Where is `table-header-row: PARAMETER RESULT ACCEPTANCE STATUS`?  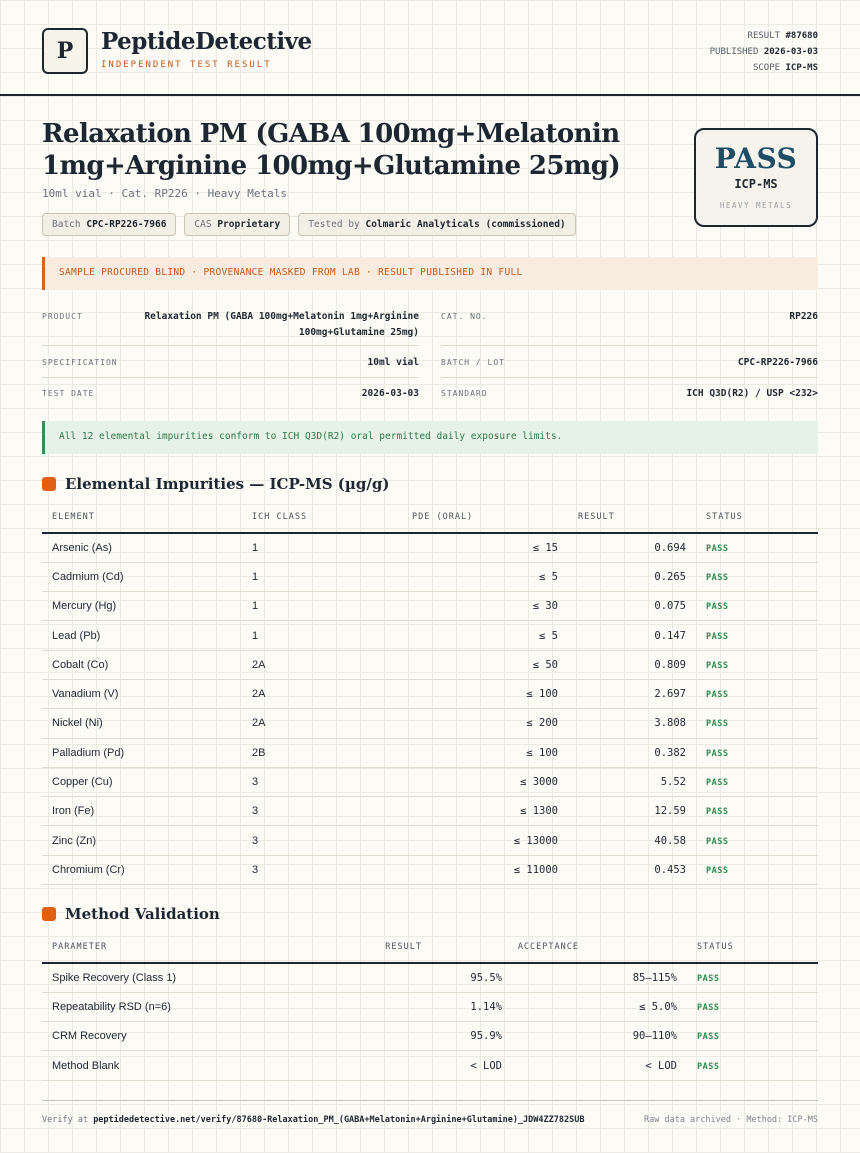
table-header-row: PARAMETER RESULT ACCEPTANCE STATUS is located at coordinates (430, 948).